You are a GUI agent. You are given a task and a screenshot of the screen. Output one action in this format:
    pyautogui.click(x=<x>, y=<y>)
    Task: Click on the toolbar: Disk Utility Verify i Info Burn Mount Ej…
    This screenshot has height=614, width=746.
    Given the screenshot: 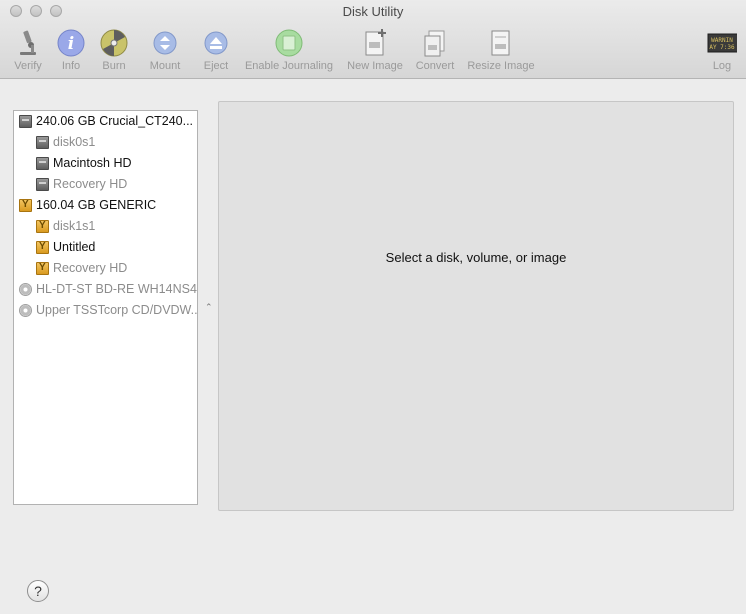 What is the action you would take?
    pyautogui.click(x=373, y=39)
    